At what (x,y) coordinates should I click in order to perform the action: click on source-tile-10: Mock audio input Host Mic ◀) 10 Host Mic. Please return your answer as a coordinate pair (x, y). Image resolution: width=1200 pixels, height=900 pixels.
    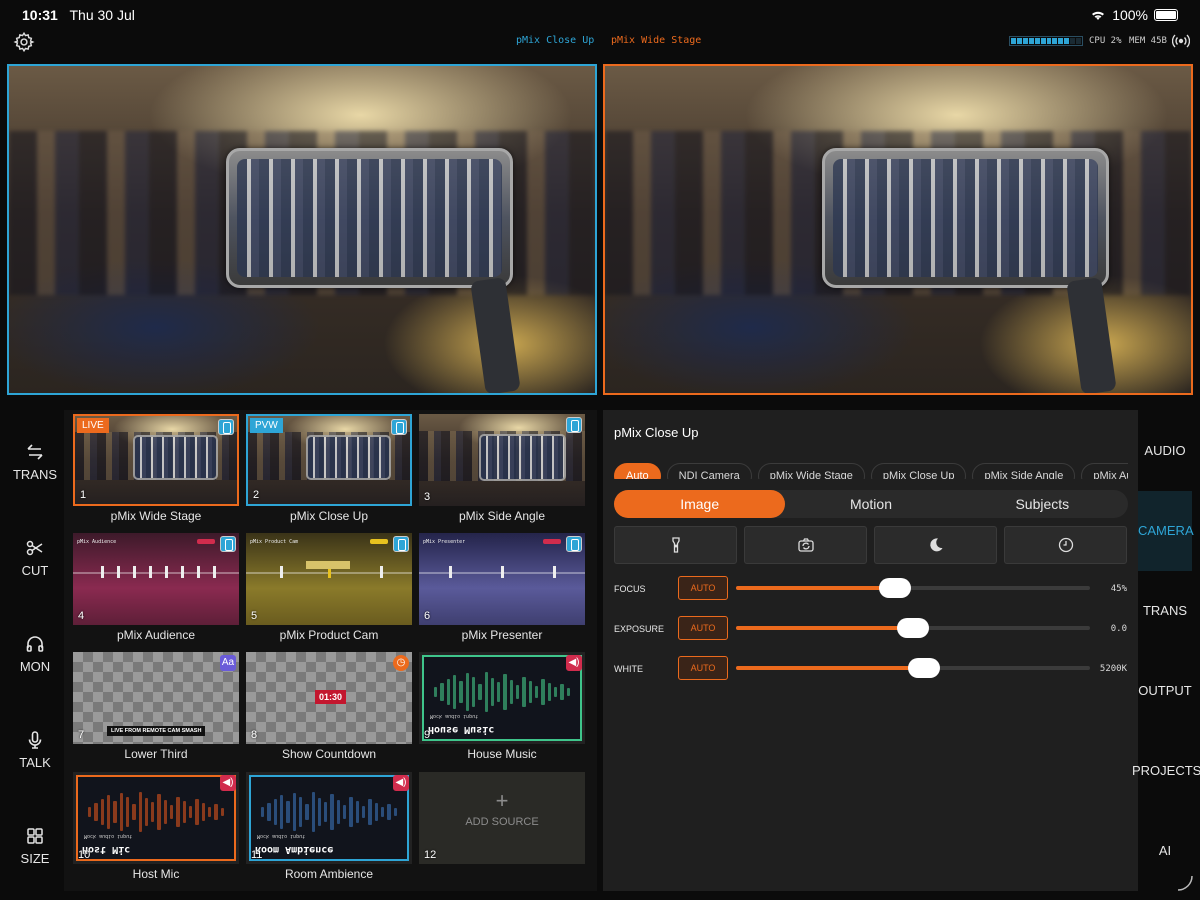
    Looking at the image, I should click on (156, 825).